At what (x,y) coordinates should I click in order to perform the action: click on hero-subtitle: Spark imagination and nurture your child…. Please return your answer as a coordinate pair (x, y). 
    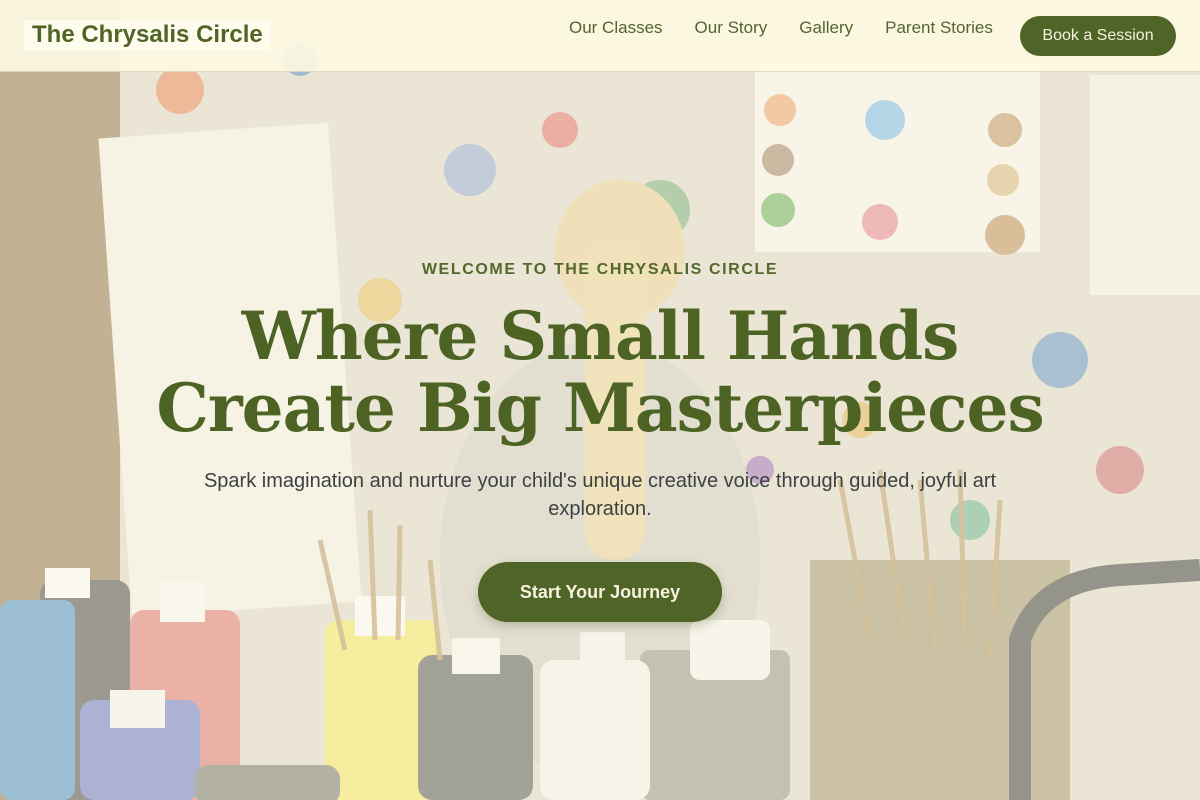
    Looking at the image, I should click on (600, 495).